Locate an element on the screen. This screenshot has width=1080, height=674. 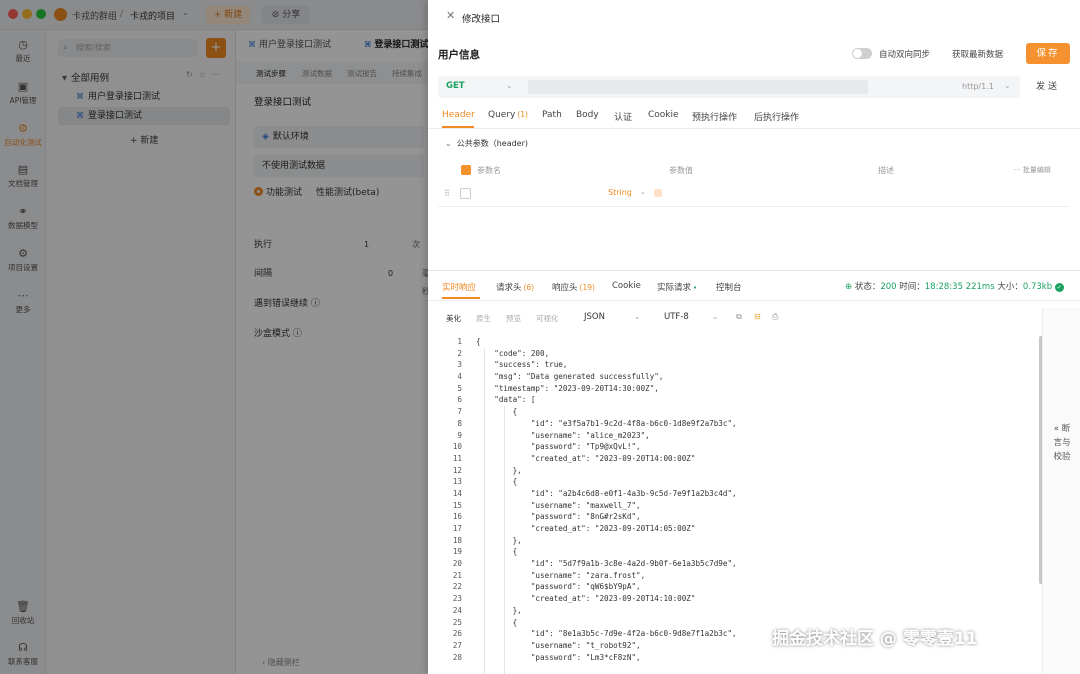
request-tab-label: 预执行操作 is located at coordinates (715, 118).